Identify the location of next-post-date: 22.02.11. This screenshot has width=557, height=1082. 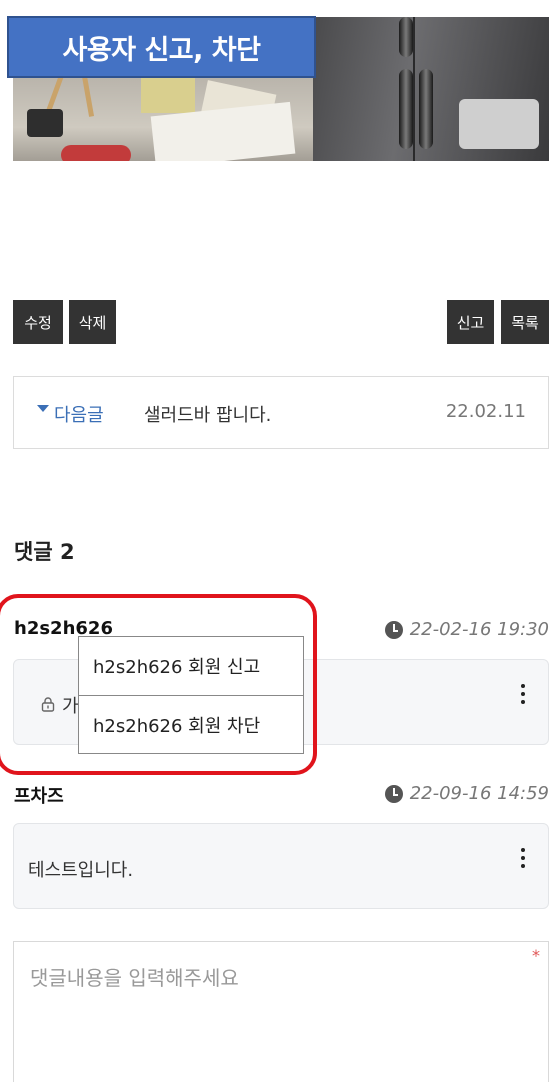
(485, 411).